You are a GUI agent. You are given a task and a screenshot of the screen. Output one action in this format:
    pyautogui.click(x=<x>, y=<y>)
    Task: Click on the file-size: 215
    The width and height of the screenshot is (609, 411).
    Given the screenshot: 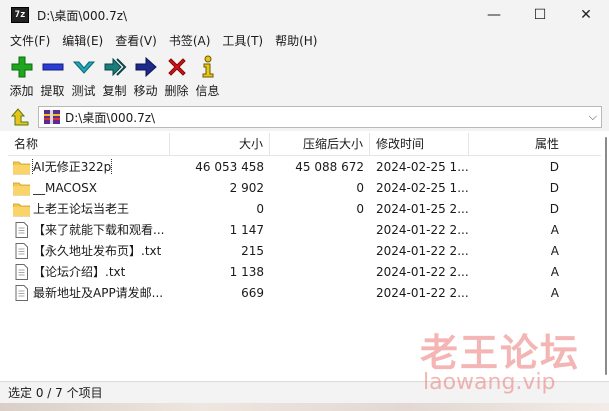 What is the action you would take?
    pyautogui.click(x=252, y=250)
    